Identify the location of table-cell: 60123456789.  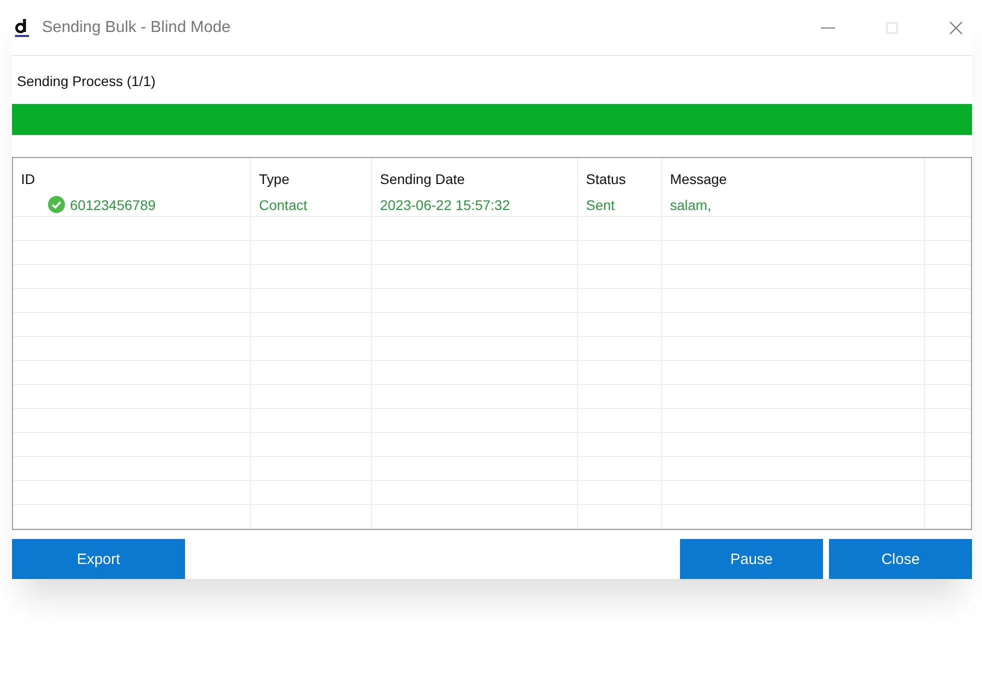
(113, 204).